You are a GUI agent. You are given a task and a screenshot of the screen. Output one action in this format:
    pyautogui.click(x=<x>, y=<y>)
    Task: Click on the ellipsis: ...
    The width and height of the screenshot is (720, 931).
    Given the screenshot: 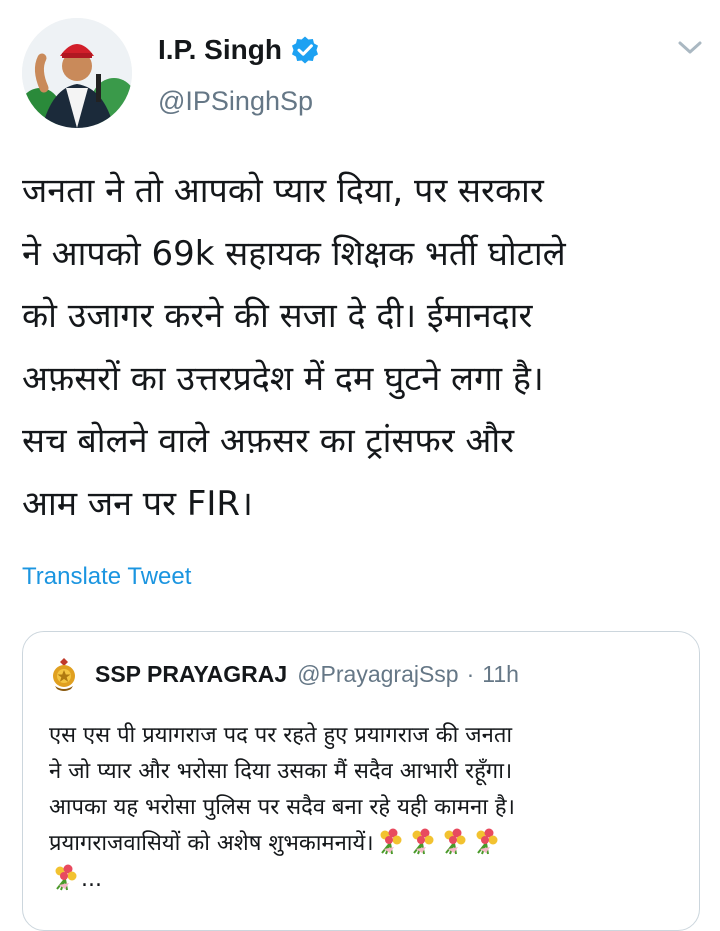 What is the action you would take?
    pyautogui.click(x=91, y=879)
    